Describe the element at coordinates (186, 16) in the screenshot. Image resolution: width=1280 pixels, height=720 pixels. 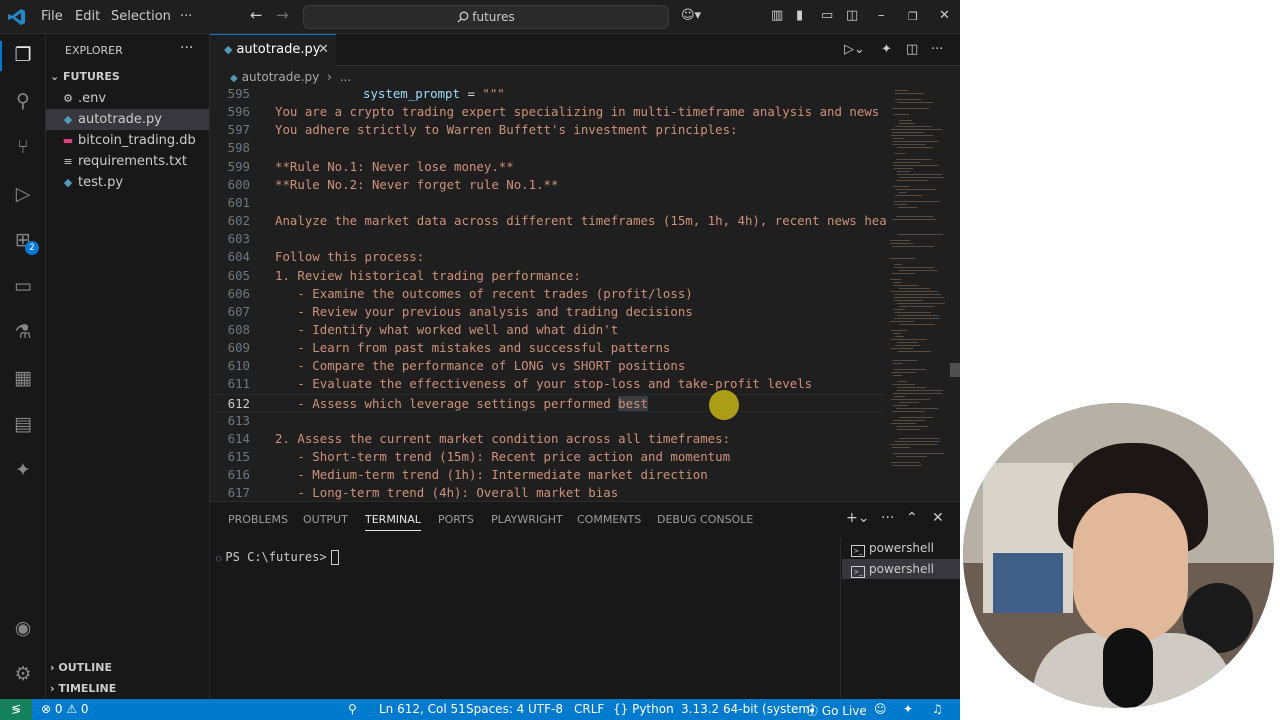
I see `menu-more: ···` at that location.